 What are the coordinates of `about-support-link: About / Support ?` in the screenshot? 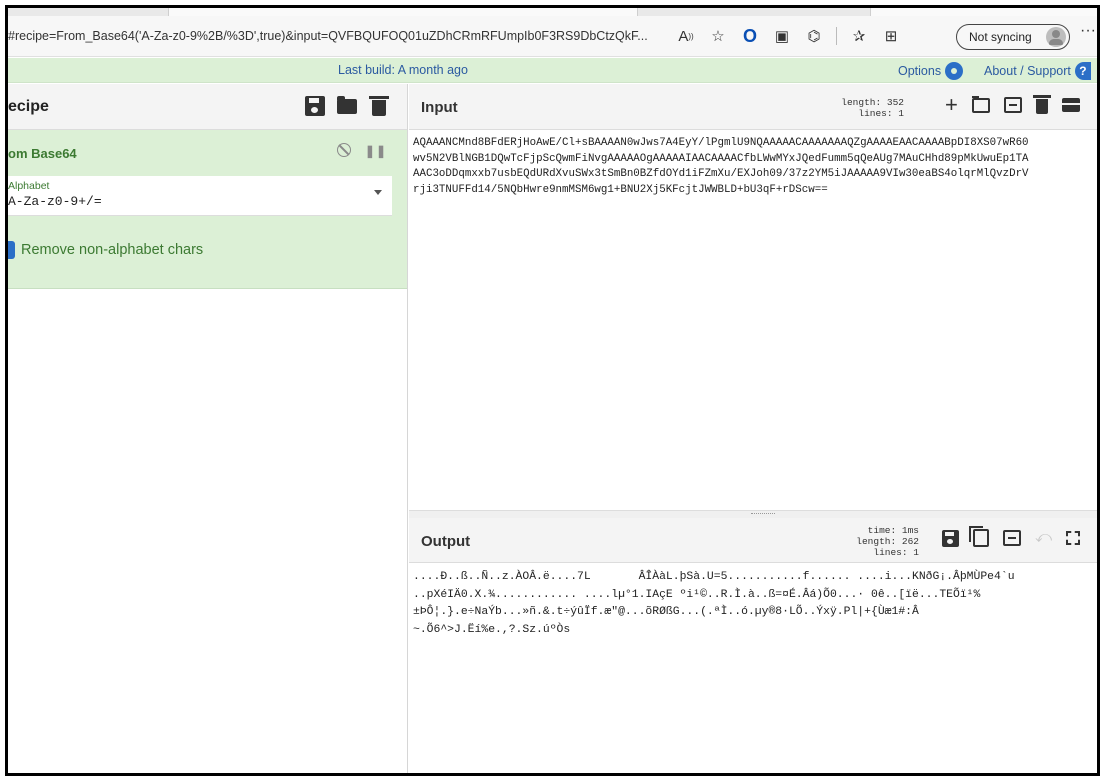 It's located at (1037, 71).